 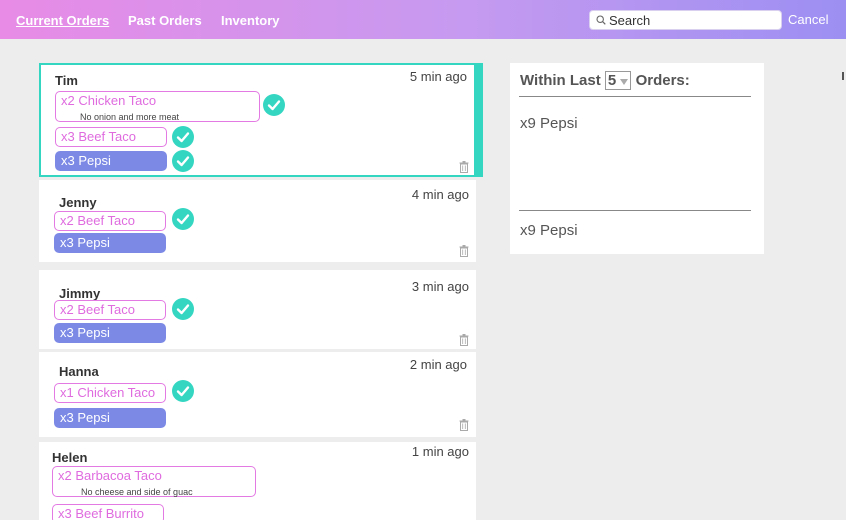 I want to click on cancel-button: Cancel, so click(x=808, y=19).